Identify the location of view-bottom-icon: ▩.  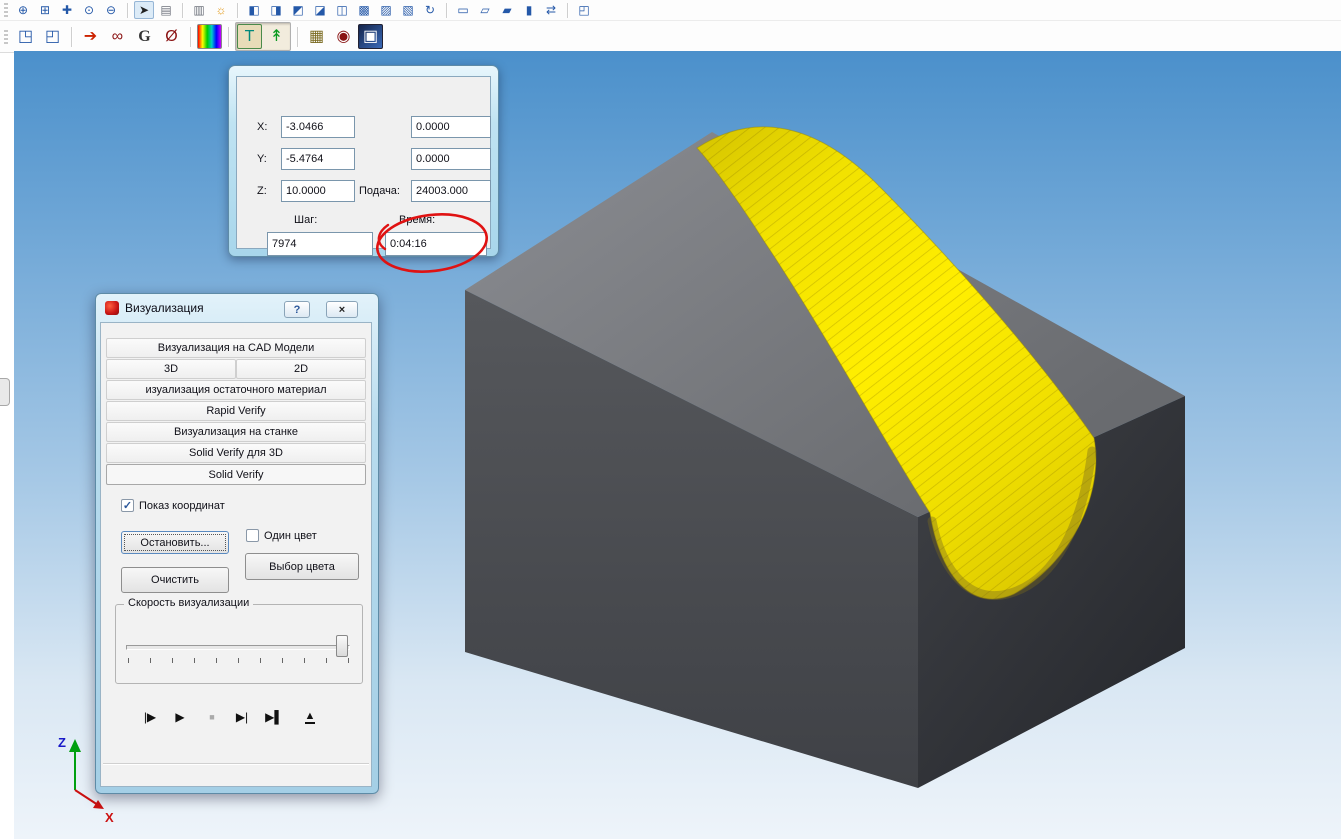
(364, 10).